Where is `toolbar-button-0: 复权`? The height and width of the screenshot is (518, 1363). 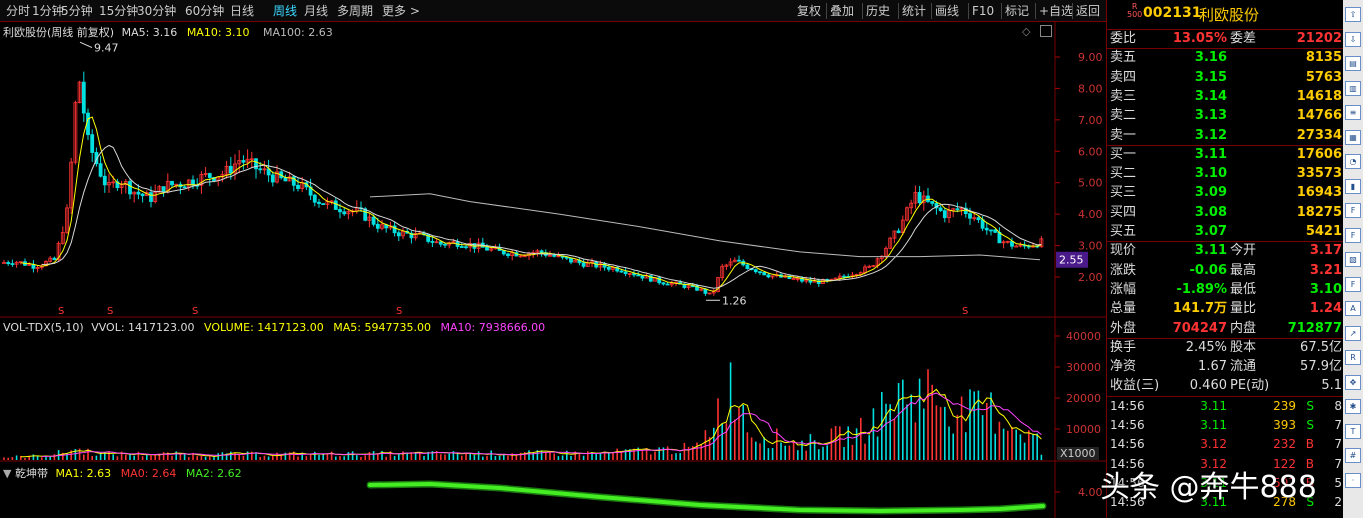
toolbar-button-0: 复权 is located at coordinates (809, 11).